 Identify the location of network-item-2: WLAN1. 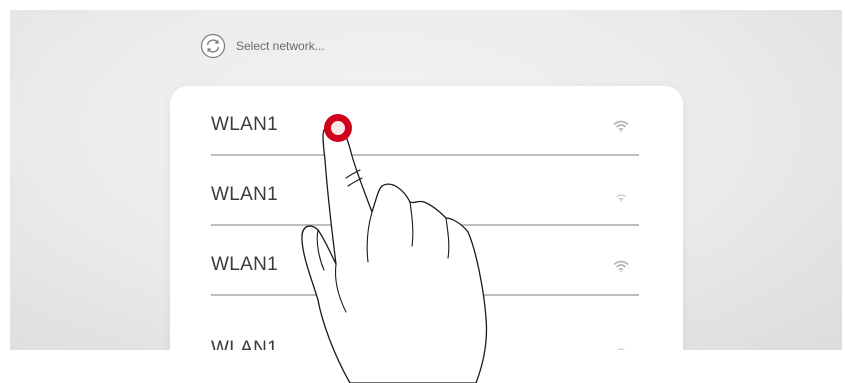
(425, 196).